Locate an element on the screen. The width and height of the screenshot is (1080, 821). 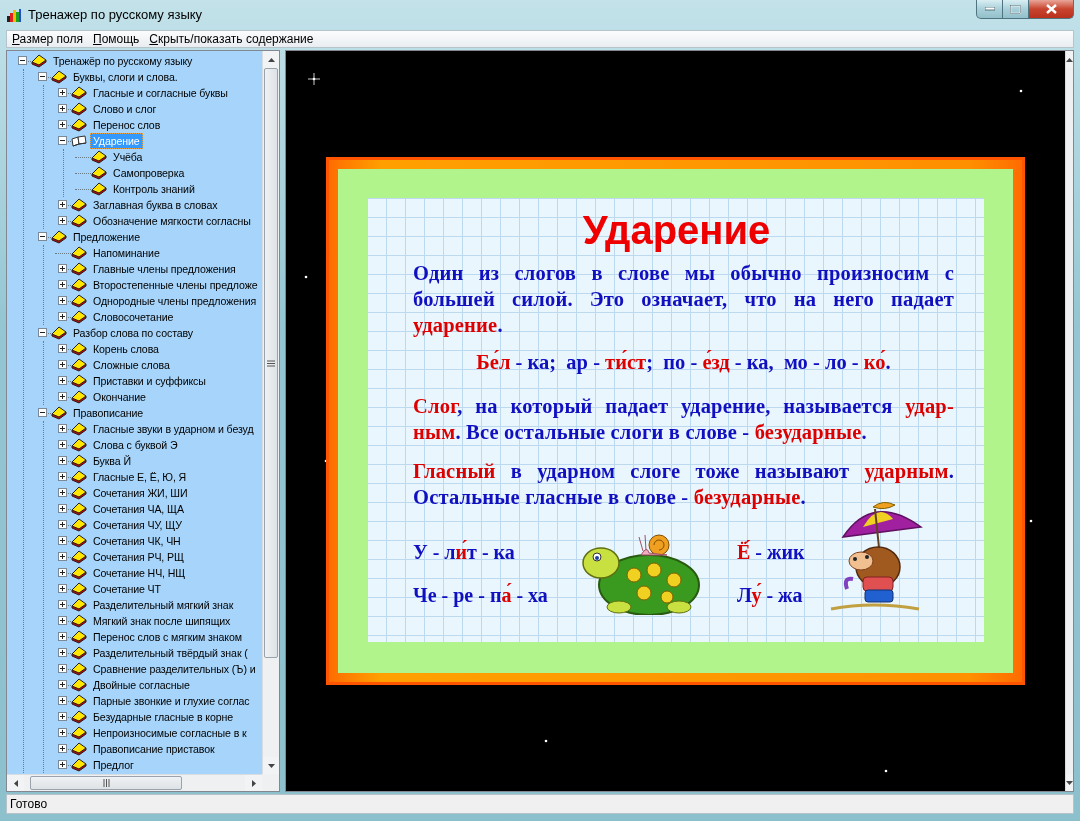
tree-item: Обозначение мягкости согласны is located at coordinates (172, 221).